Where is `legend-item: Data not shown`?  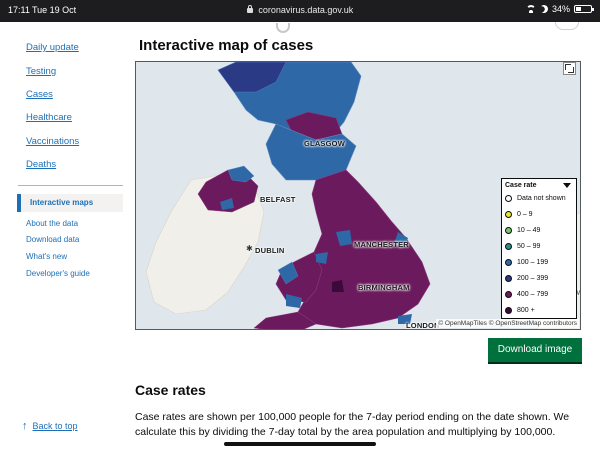
legend-item: Data not shown is located at coordinates (535, 198).